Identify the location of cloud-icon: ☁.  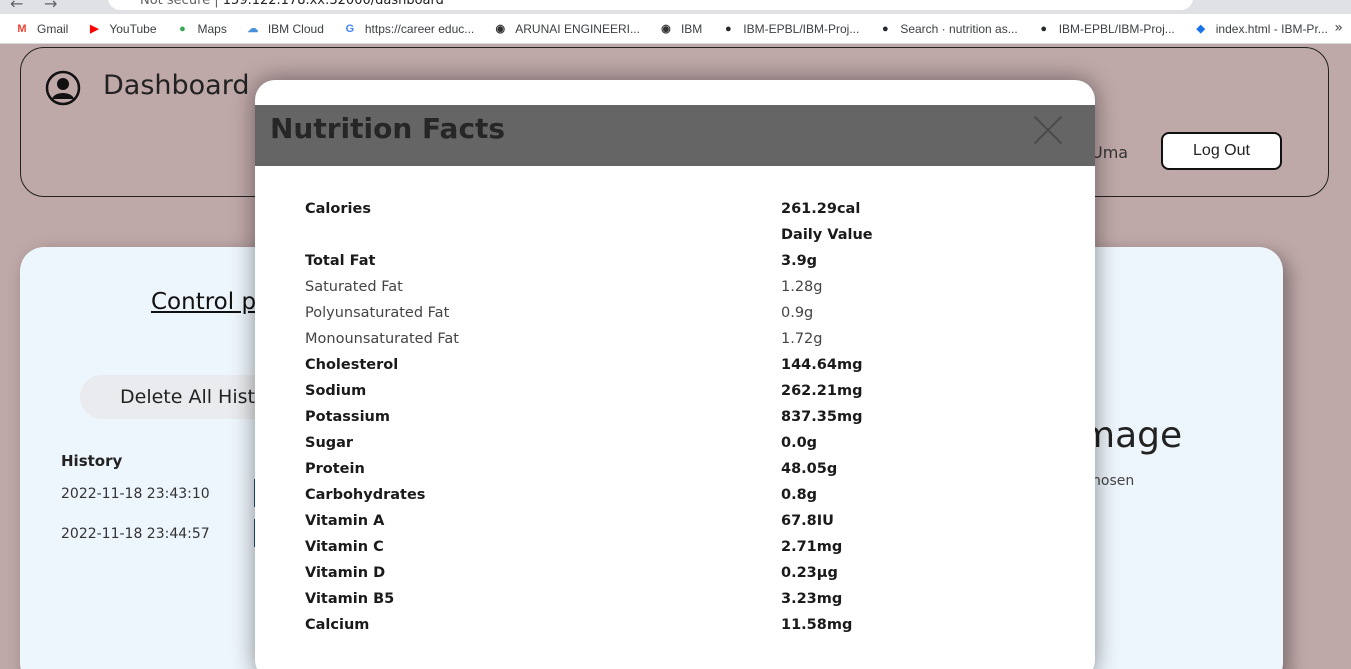
(253, 29).